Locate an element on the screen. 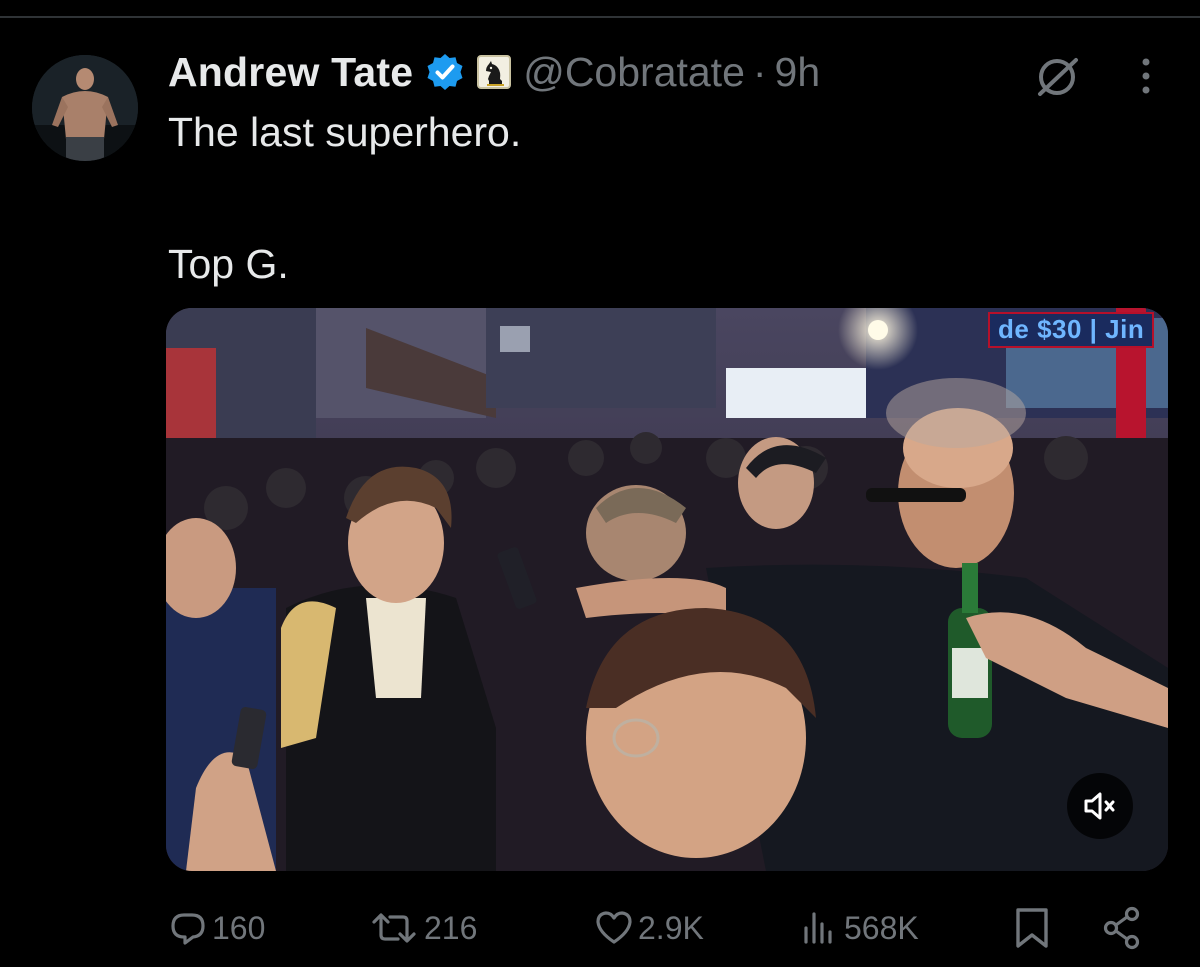  more-options-icon is located at coordinates (1146, 76).